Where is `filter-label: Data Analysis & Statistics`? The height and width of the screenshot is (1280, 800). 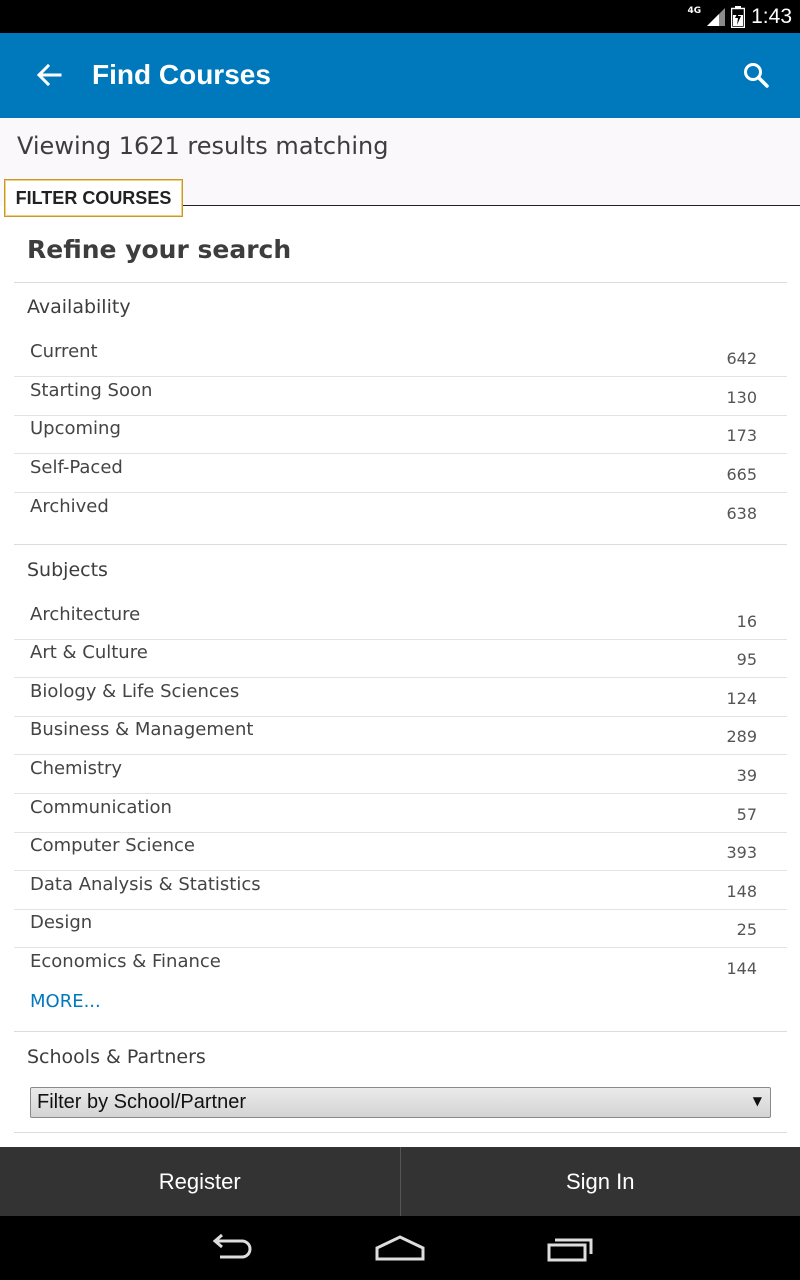
filter-label: Data Analysis & Statistics is located at coordinates (145, 884).